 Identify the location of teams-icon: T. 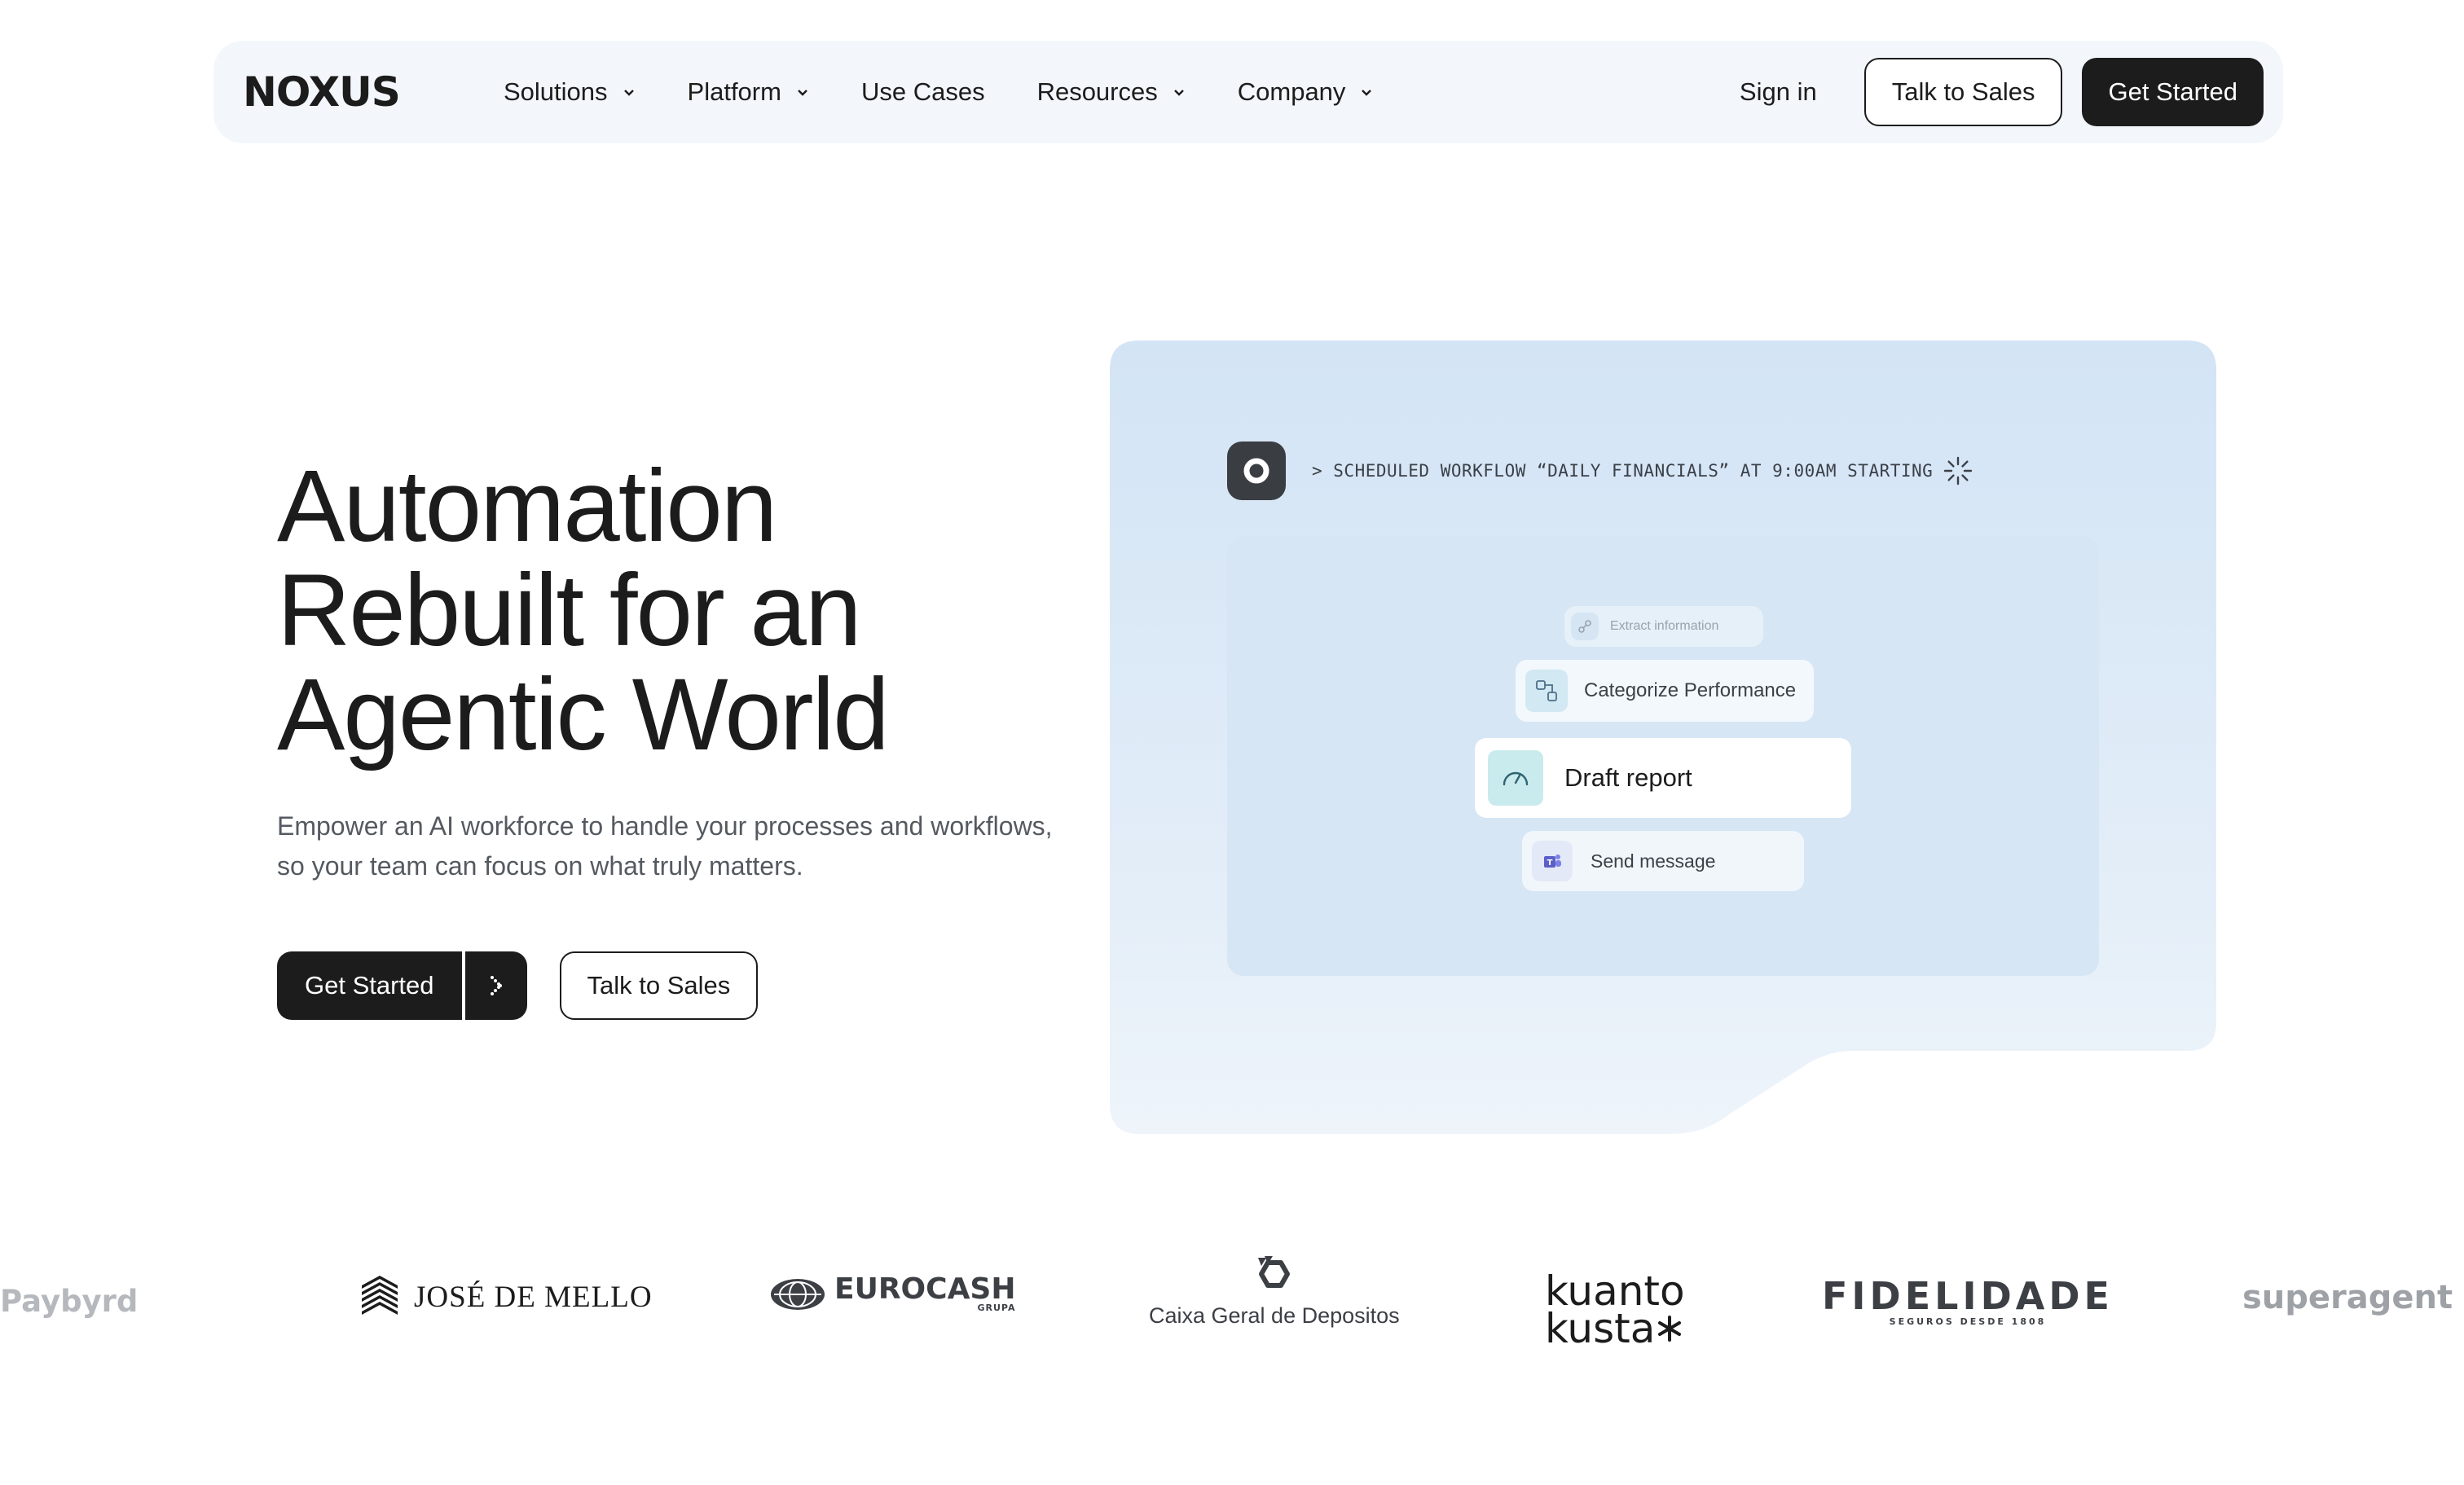
(1552, 861).